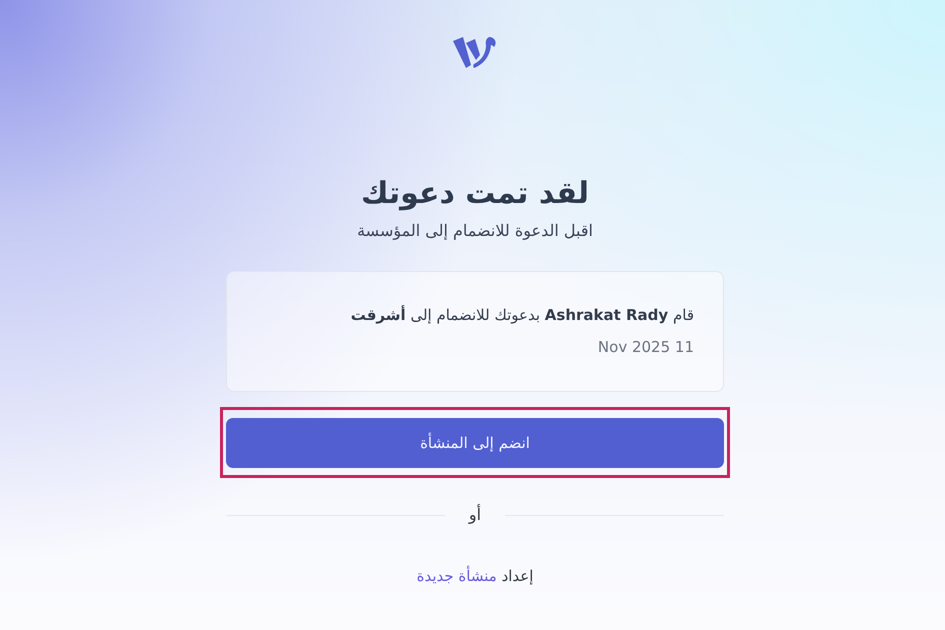  Describe the element at coordinates (475, 443) in the screenshot. I see `join-button: انضم إلى المنشأة` at that location.